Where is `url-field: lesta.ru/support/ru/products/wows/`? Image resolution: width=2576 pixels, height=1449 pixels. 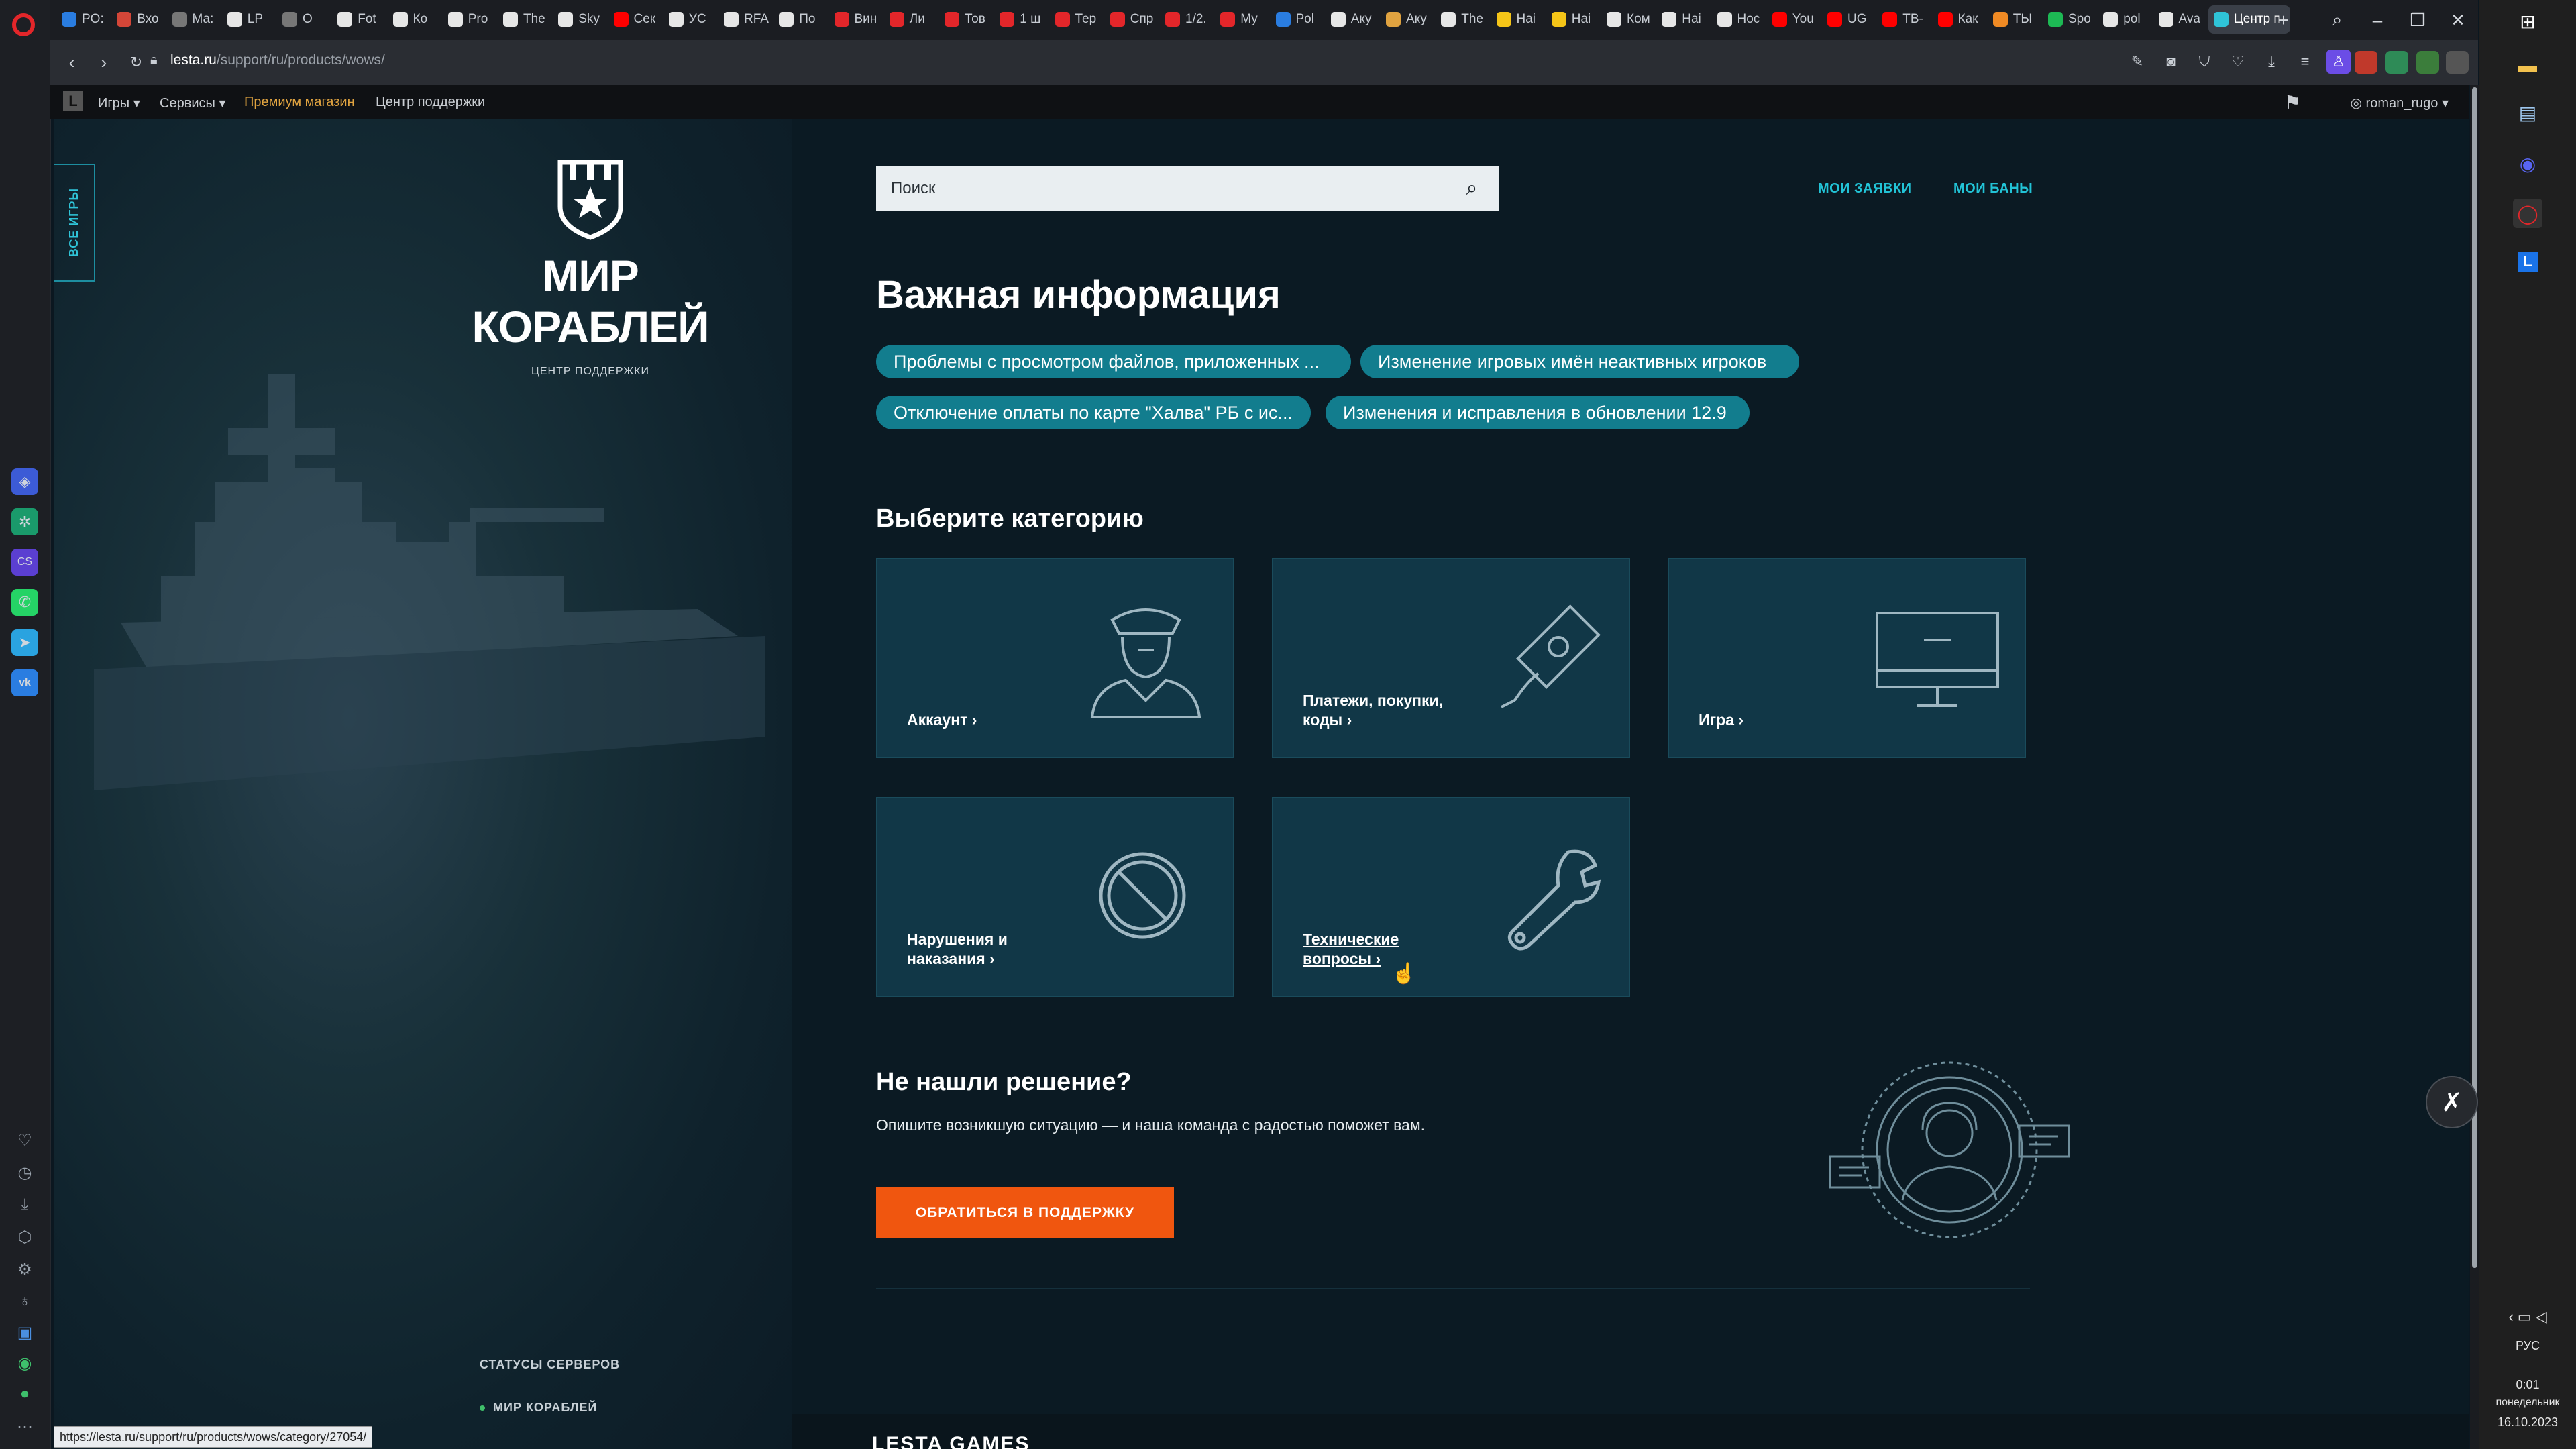
url-field: lesta.ru/support/ru/products/wows/ is located at coordinates (277, 60).